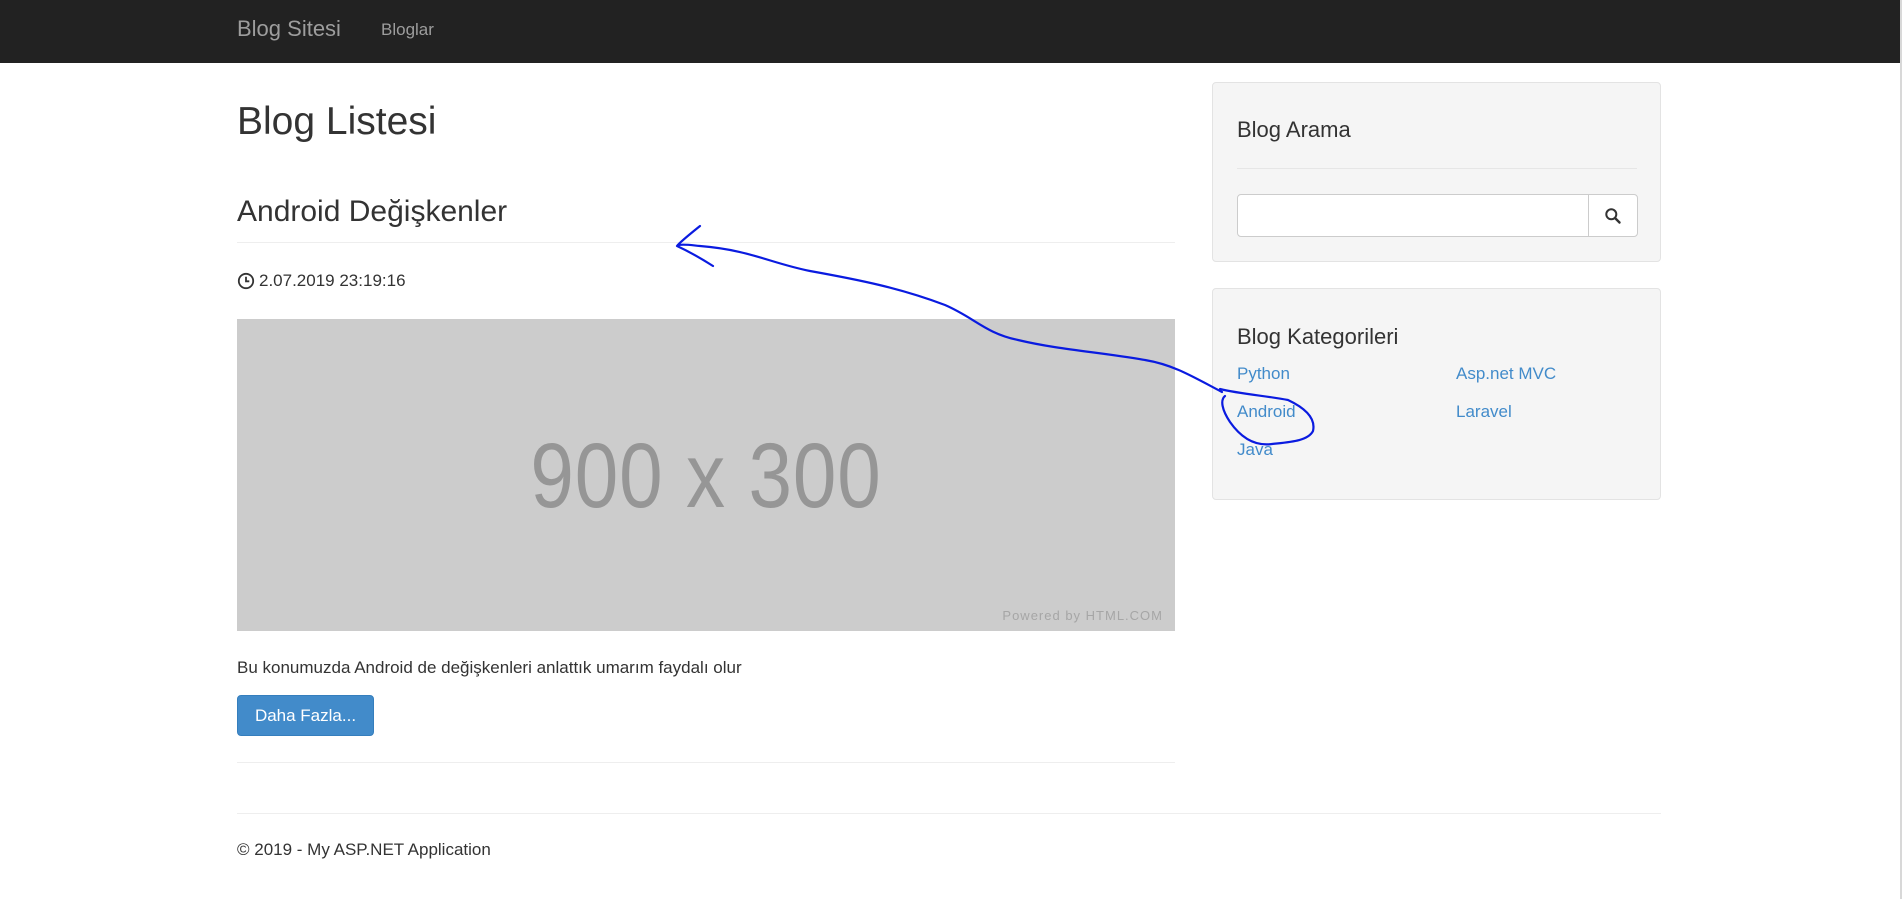 This screenshot has width=1902, height=899. I want to click on post-title: Android Değişkenler, so click(372, 211).